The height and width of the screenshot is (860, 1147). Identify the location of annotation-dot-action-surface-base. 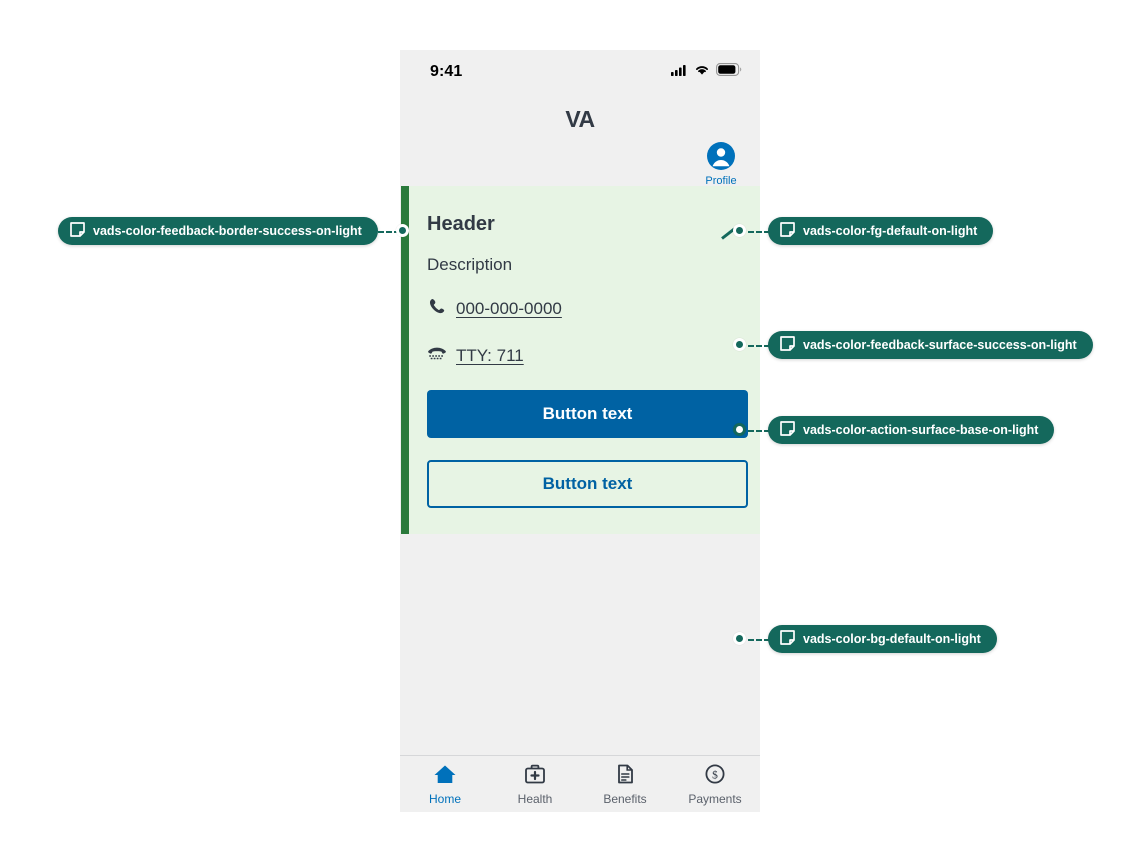
(739, 429).